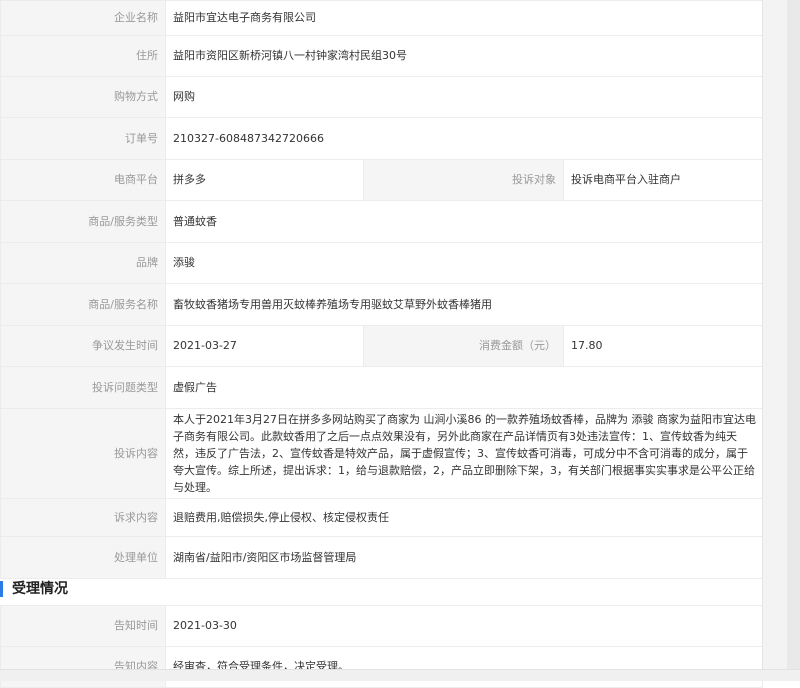 This screenshot has width=800, height=688. I want to click on table-row: 订单号 210327-608487342720666, so click(382, 138).